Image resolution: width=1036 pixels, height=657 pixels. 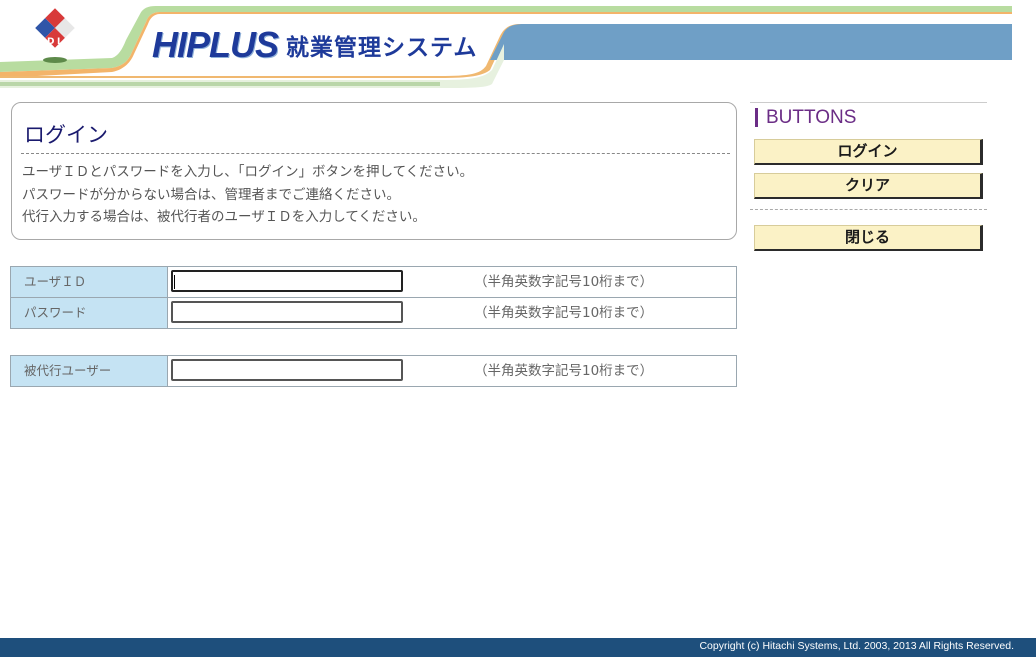 What do you see at coordinates (868, 209) in the screenshot?
I see `buttons-divider` at bounding box center [868, 209].